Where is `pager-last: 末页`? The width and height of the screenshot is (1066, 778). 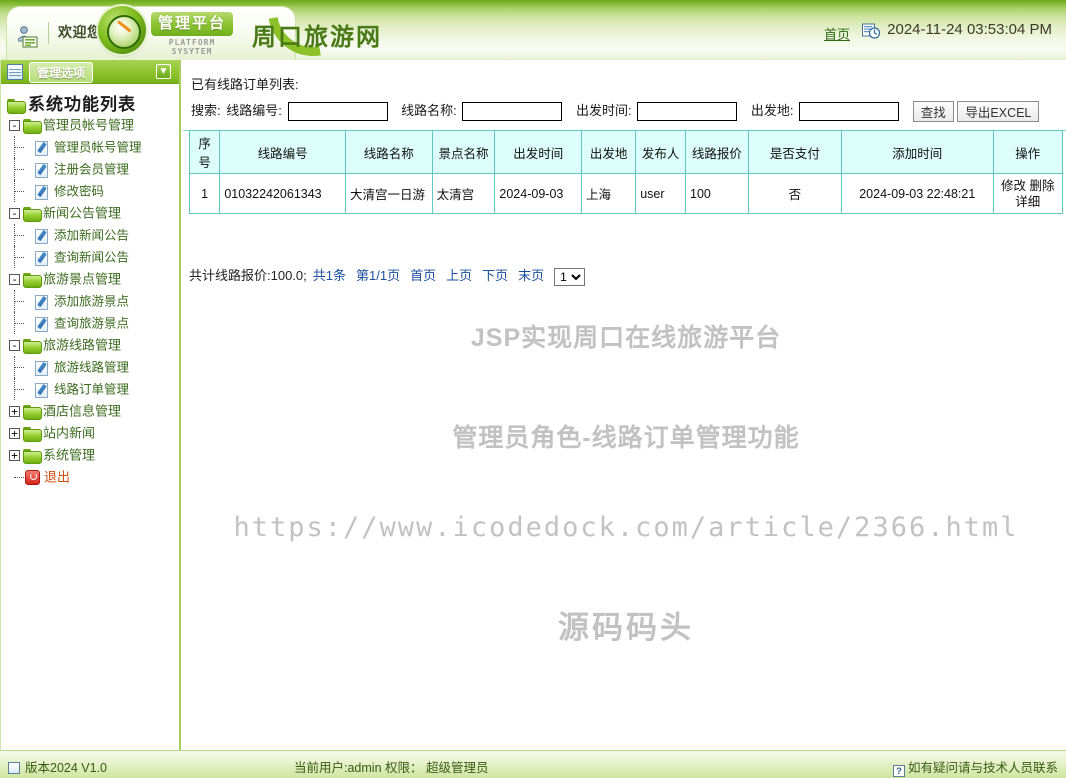 pager-last: 末页 is located at coordinates (531, 275).